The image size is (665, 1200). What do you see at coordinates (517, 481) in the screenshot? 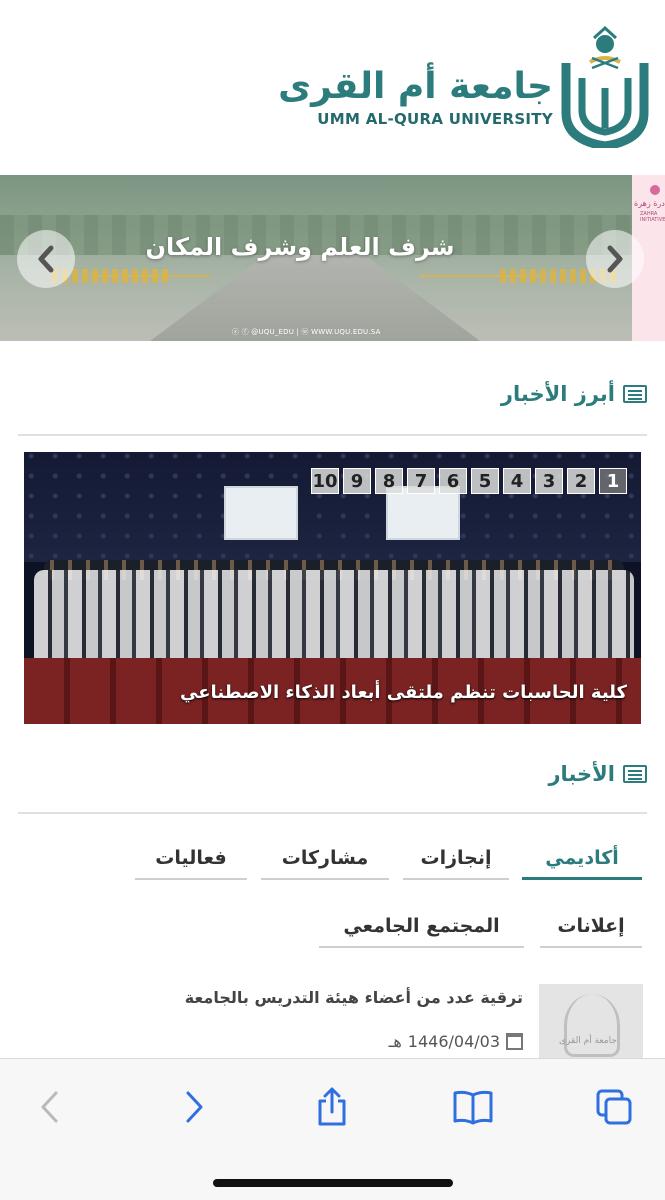
I see `pagination-dot: 4` at bounding box center [517, 481].